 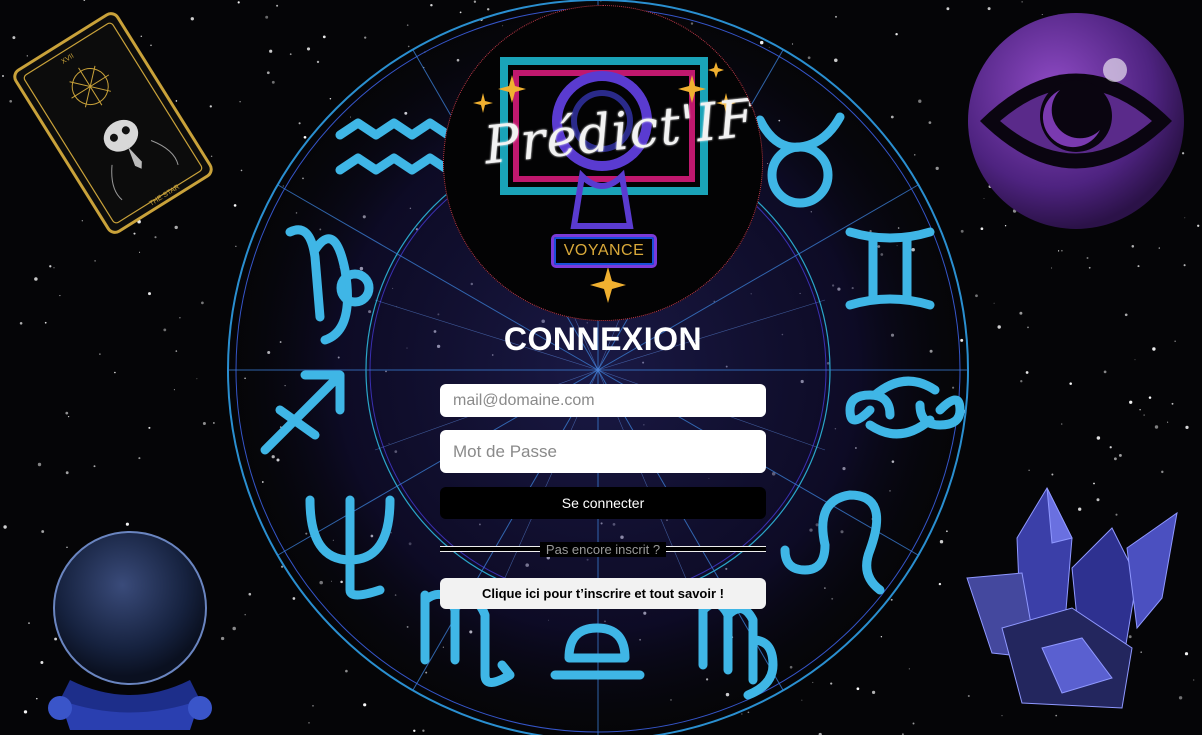 I want to click on login-button: Se connecter, so click(x=603, y=503).